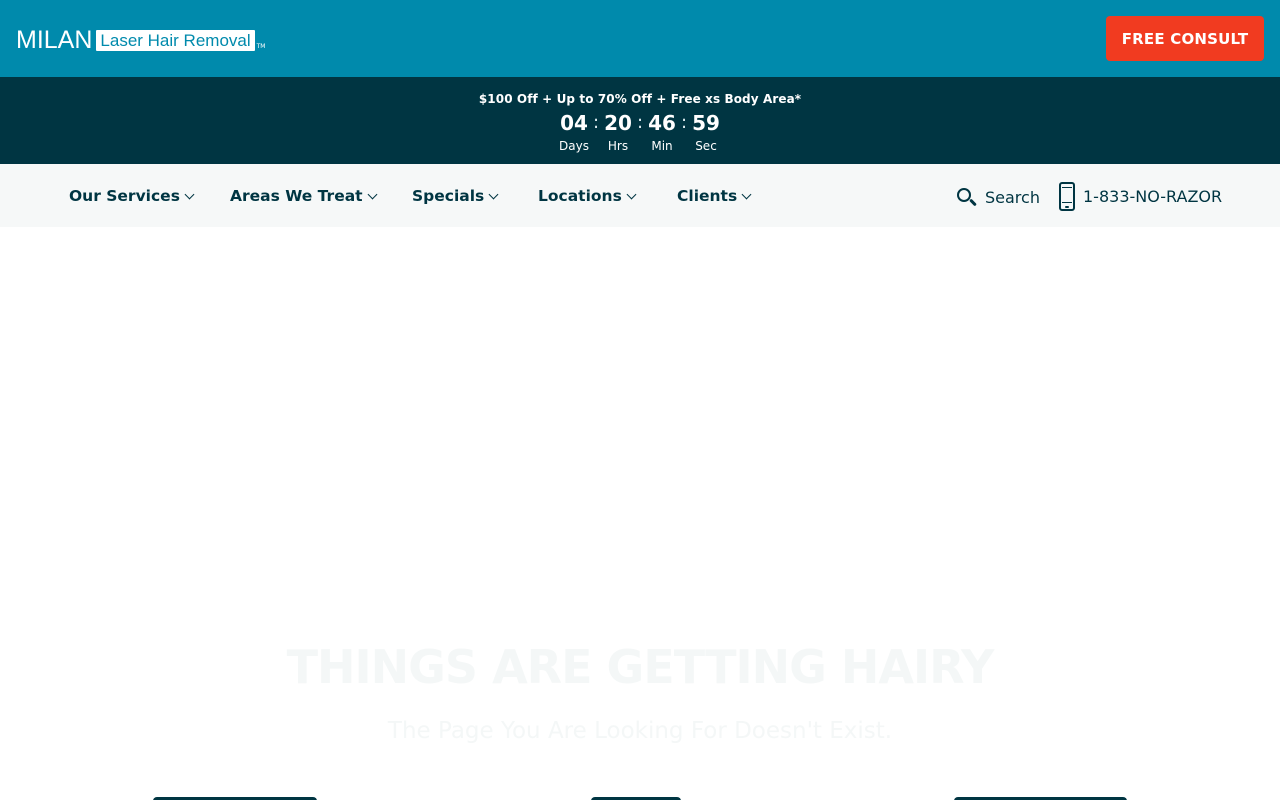  What do you see at coordinates (448, 196) in the screenshot?
I see `nav-item-label: Specials` at bounding box center [448, 196].